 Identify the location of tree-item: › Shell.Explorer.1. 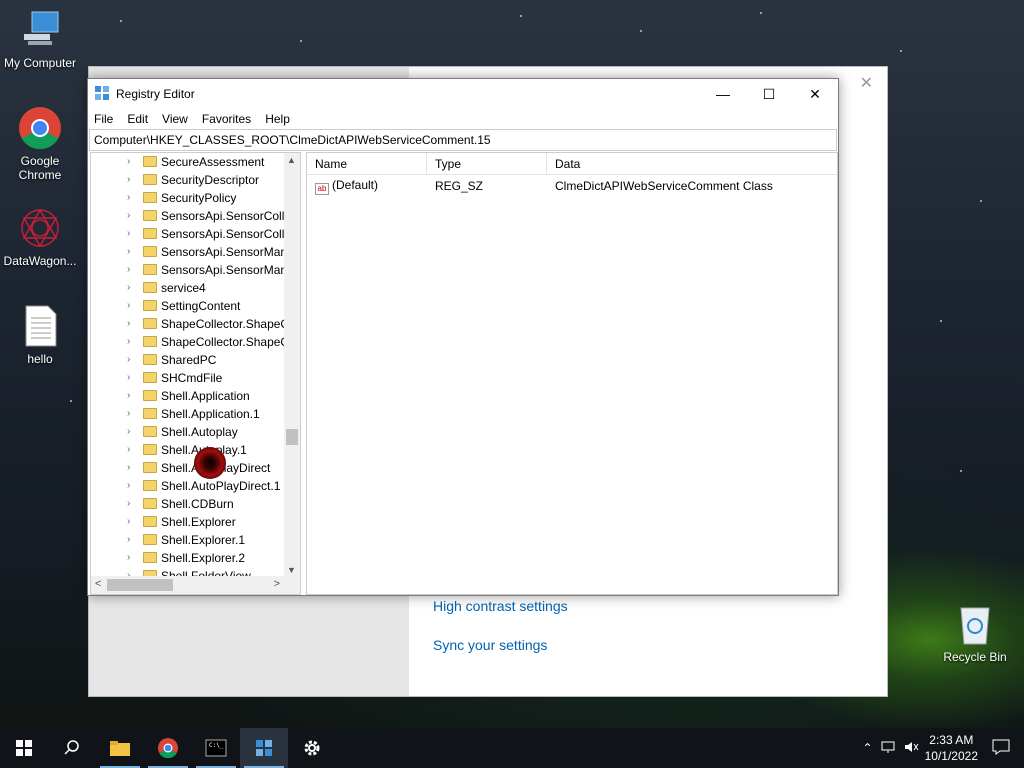
(189, 540).